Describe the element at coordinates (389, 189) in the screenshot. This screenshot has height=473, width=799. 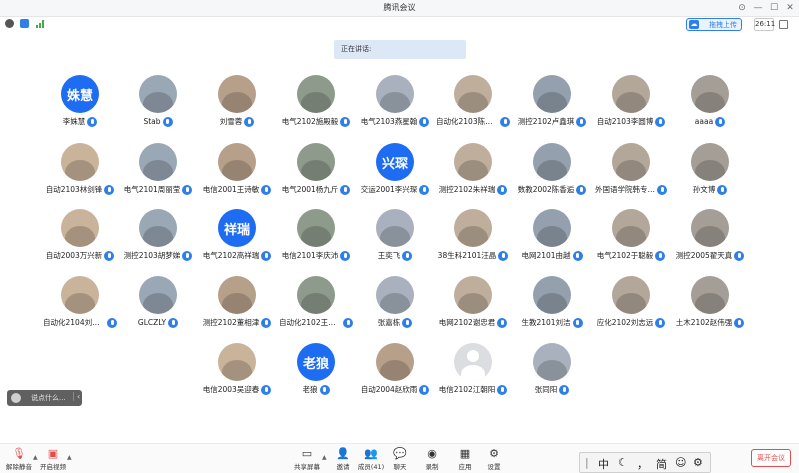
I see `participant-name: 交运2001李兴琛` at that location.